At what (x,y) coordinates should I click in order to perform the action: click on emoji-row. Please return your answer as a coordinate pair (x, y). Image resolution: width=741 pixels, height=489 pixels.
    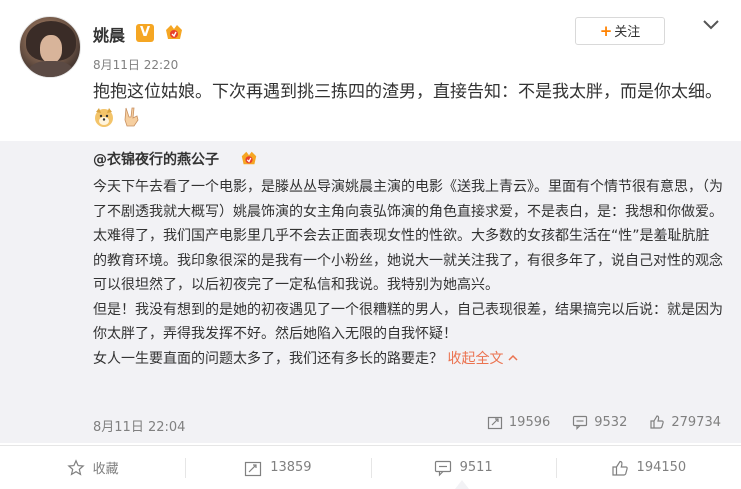
    Looking at the image, I should click on (117, 121).